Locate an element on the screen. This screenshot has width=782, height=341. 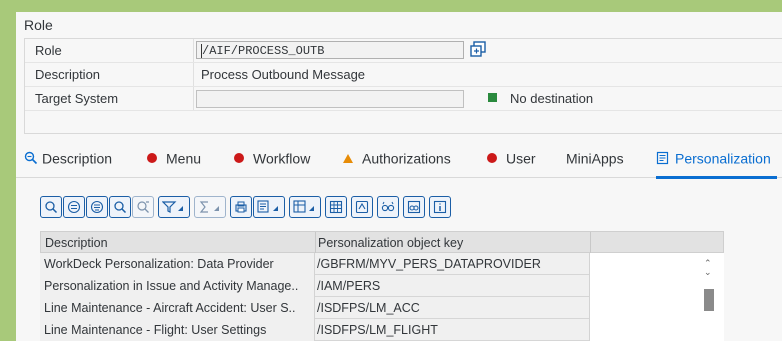
info-button is located at coordinates (440, 207).